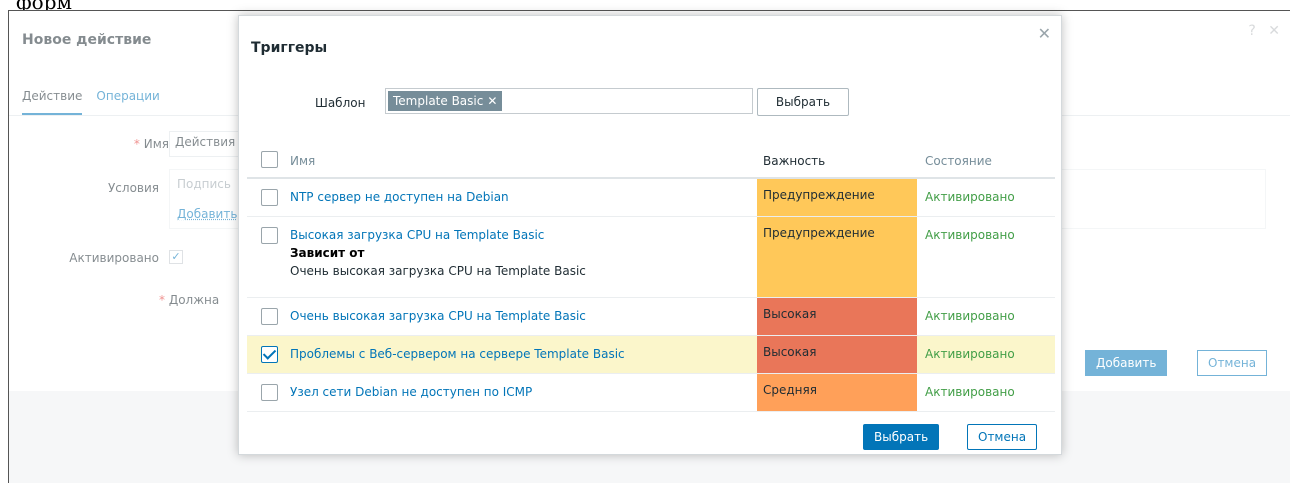 This screenshot has height=483, width=1290. What do you see at coordinates (438, 235) in the screenshot?
I see `trigger-name-link: Высокая загрузка CPU на Template Basic` at bounding box center [438, 235].